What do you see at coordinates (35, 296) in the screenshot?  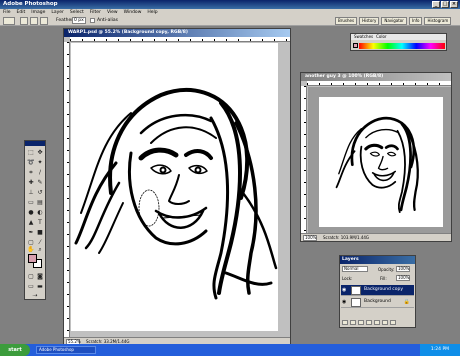 I see `jump-to-imageready-icon: ⇢` at bounding box center [35, 296].